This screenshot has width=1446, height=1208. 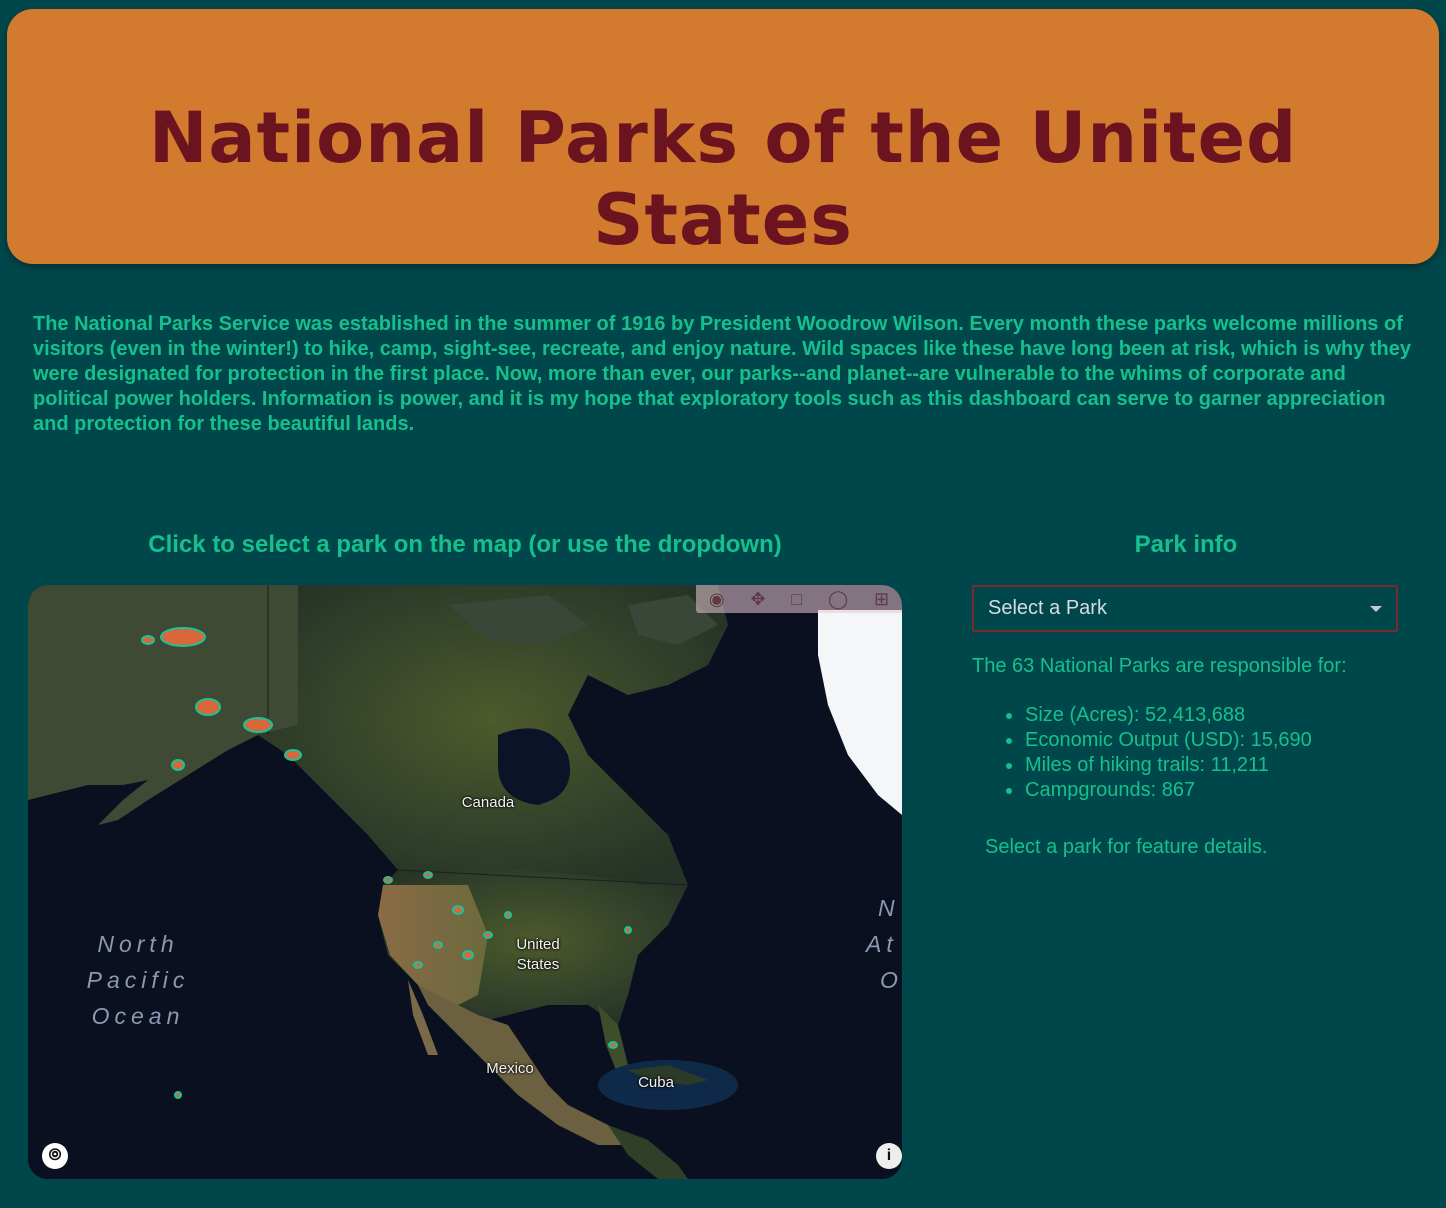 What do you see at coordinates (889, 1156) in the screenshot?
I see `info-icon: i` at bounding box center [889, 1156].